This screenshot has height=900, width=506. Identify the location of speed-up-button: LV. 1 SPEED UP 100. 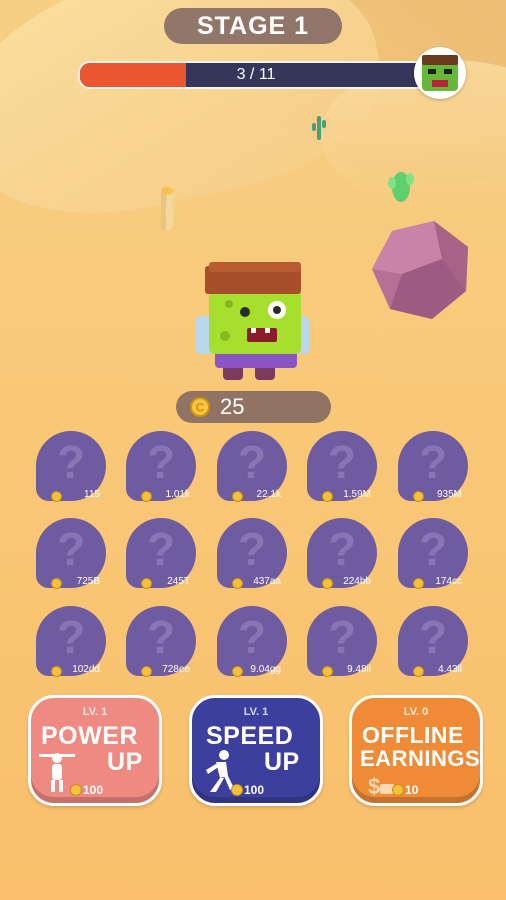
(256, 750).